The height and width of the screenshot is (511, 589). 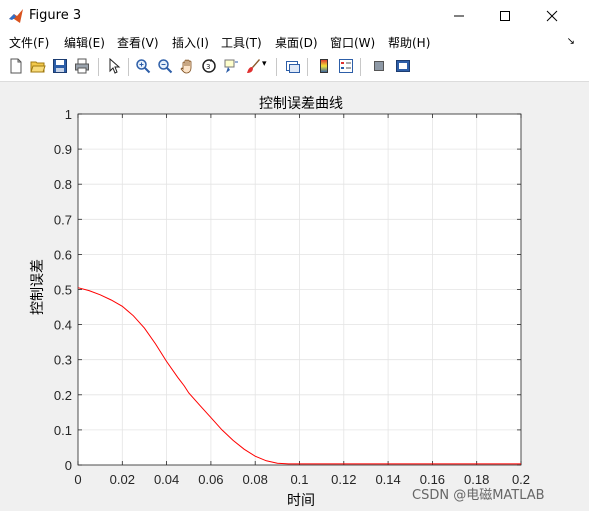 What do you see at coordinates (68, 465) in the screenshot?
I see `y-tick-label: 0` at bounding box center [68, 465].